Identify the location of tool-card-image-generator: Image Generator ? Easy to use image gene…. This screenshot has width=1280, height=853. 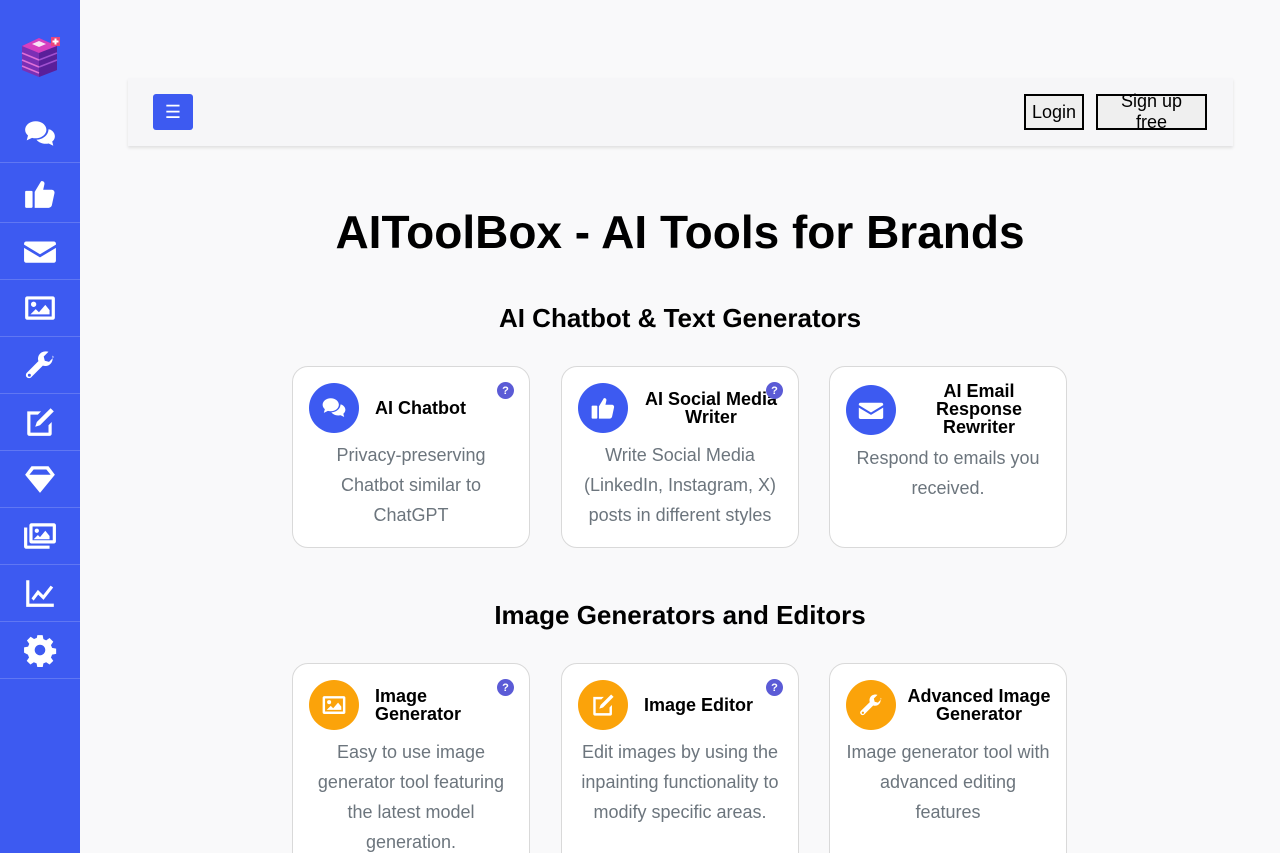
(411, 758).